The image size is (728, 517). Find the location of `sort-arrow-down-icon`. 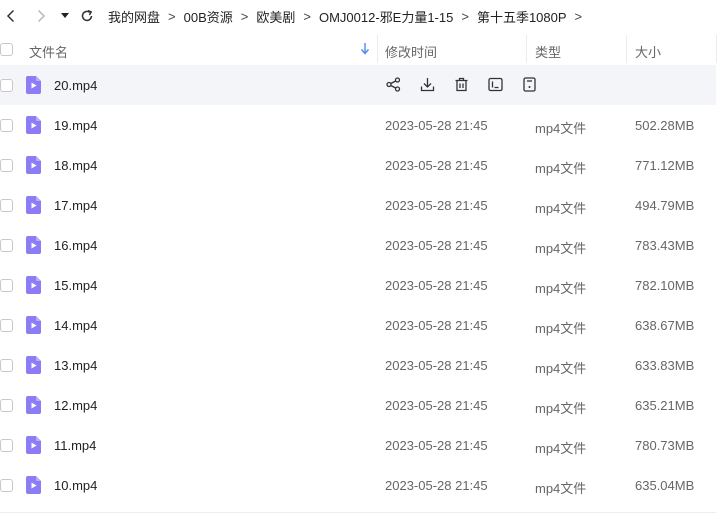

sort-arrow-down-icon is located at coordinates (365, 50).